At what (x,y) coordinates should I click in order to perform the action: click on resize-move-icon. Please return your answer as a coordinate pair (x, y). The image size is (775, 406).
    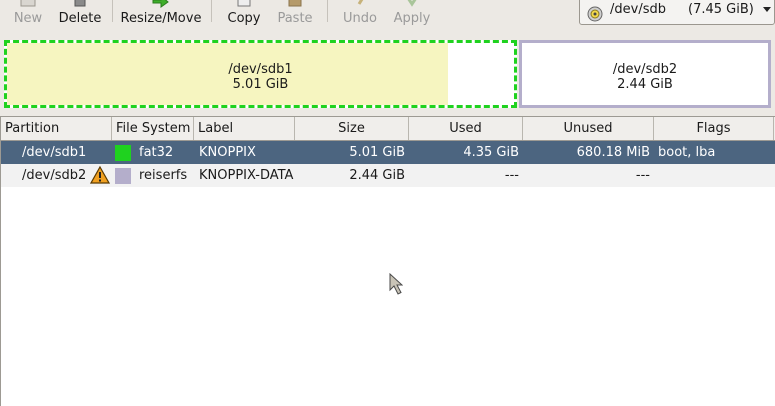
    Looking at the image, I should click on (160, 4).